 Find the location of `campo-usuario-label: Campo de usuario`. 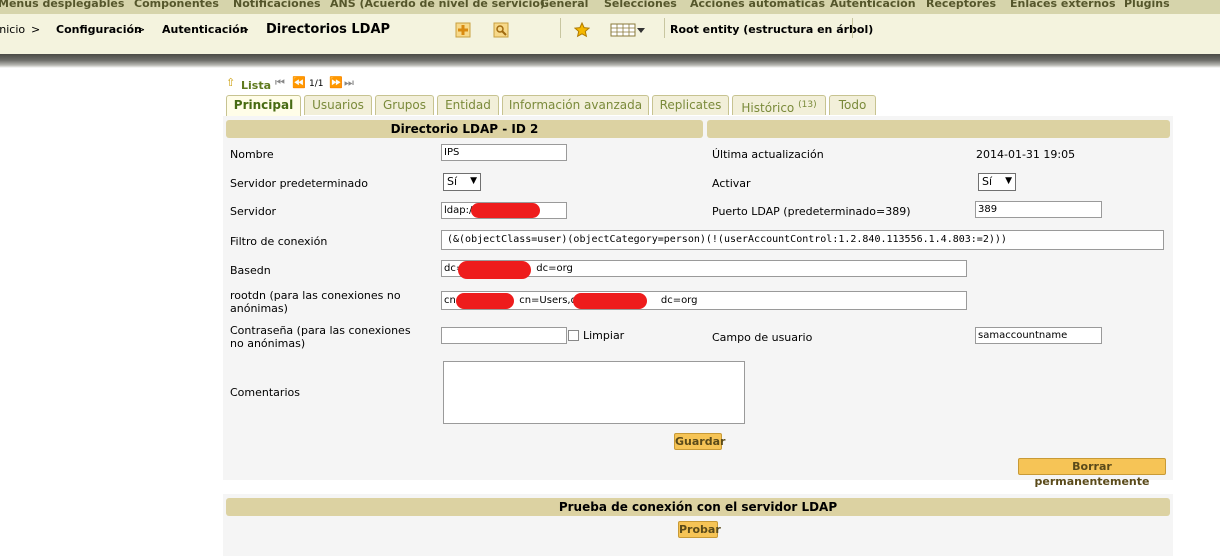

campo-usuario-label: Campo de usuario is located at coordinates (762, 337).